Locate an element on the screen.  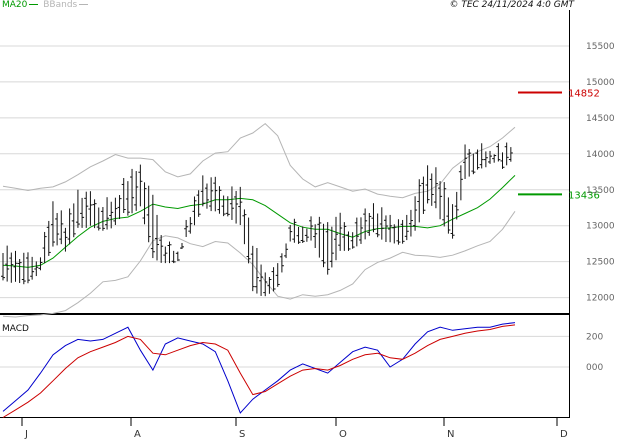
resistance-level-label: 14852 is located at coordinates (584, 94).